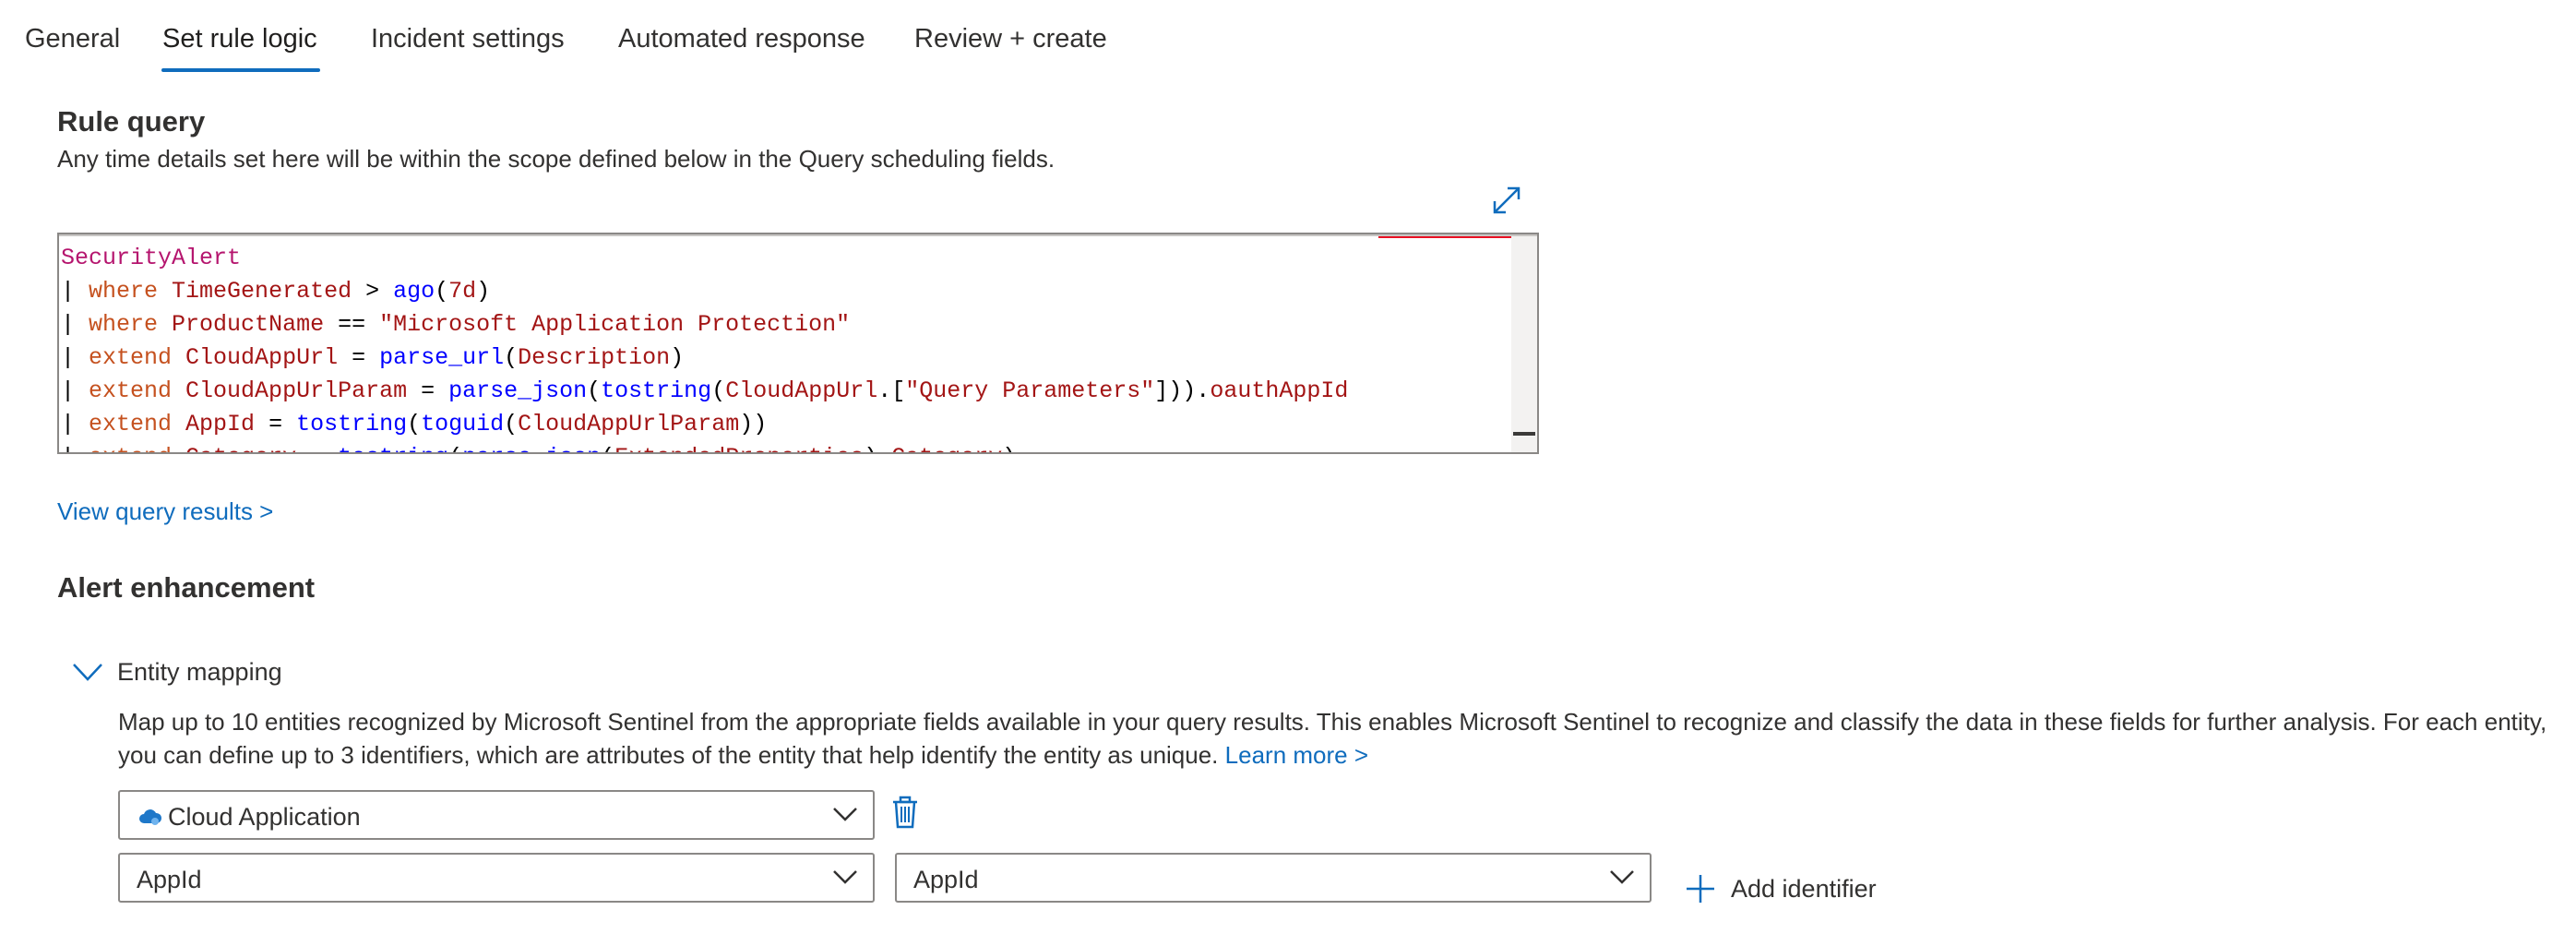  What do you see at coordinates (151, 258) in the screenshot?
I see `code-line-1: SecurityAlert` at bounding box center [151, 258].